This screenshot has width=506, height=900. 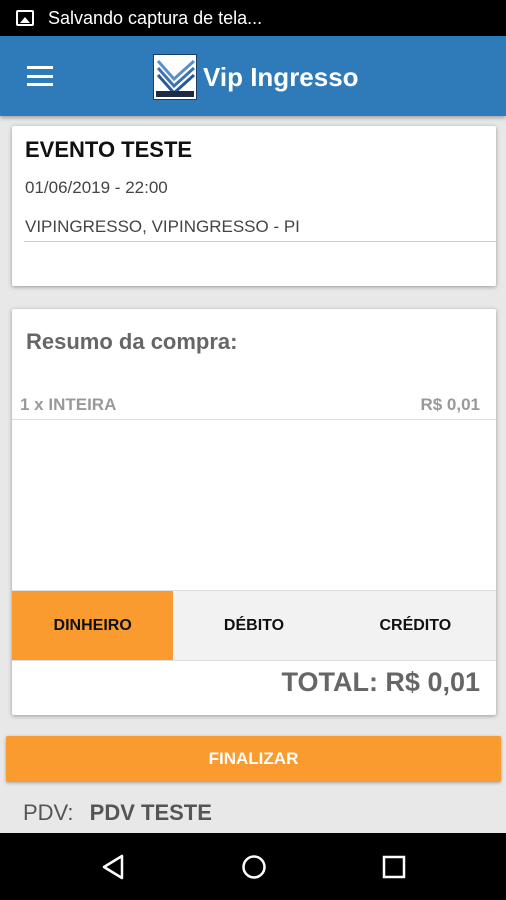 I want to click on payment-debit-button: DÉBITO, so click(x=254, y=625).